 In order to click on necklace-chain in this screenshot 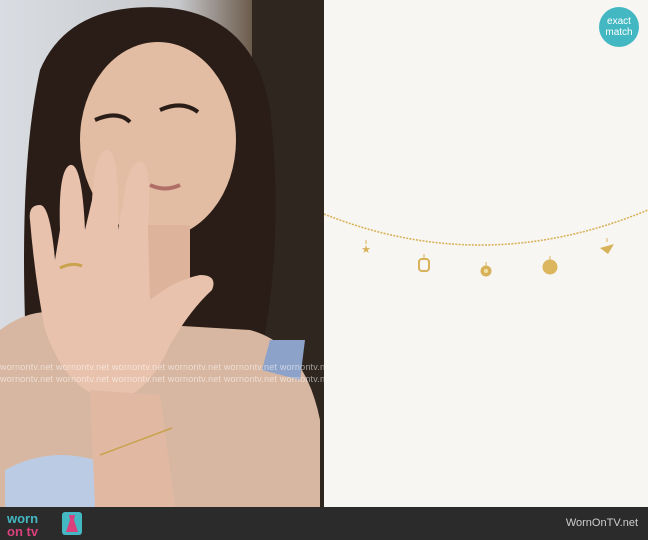, I will do `click(486, 227)`.